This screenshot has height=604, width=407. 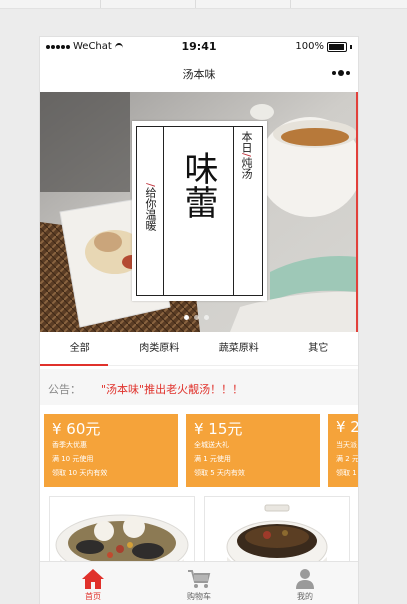 I want to click on carousel-indicators, so click(x=196, y=317).